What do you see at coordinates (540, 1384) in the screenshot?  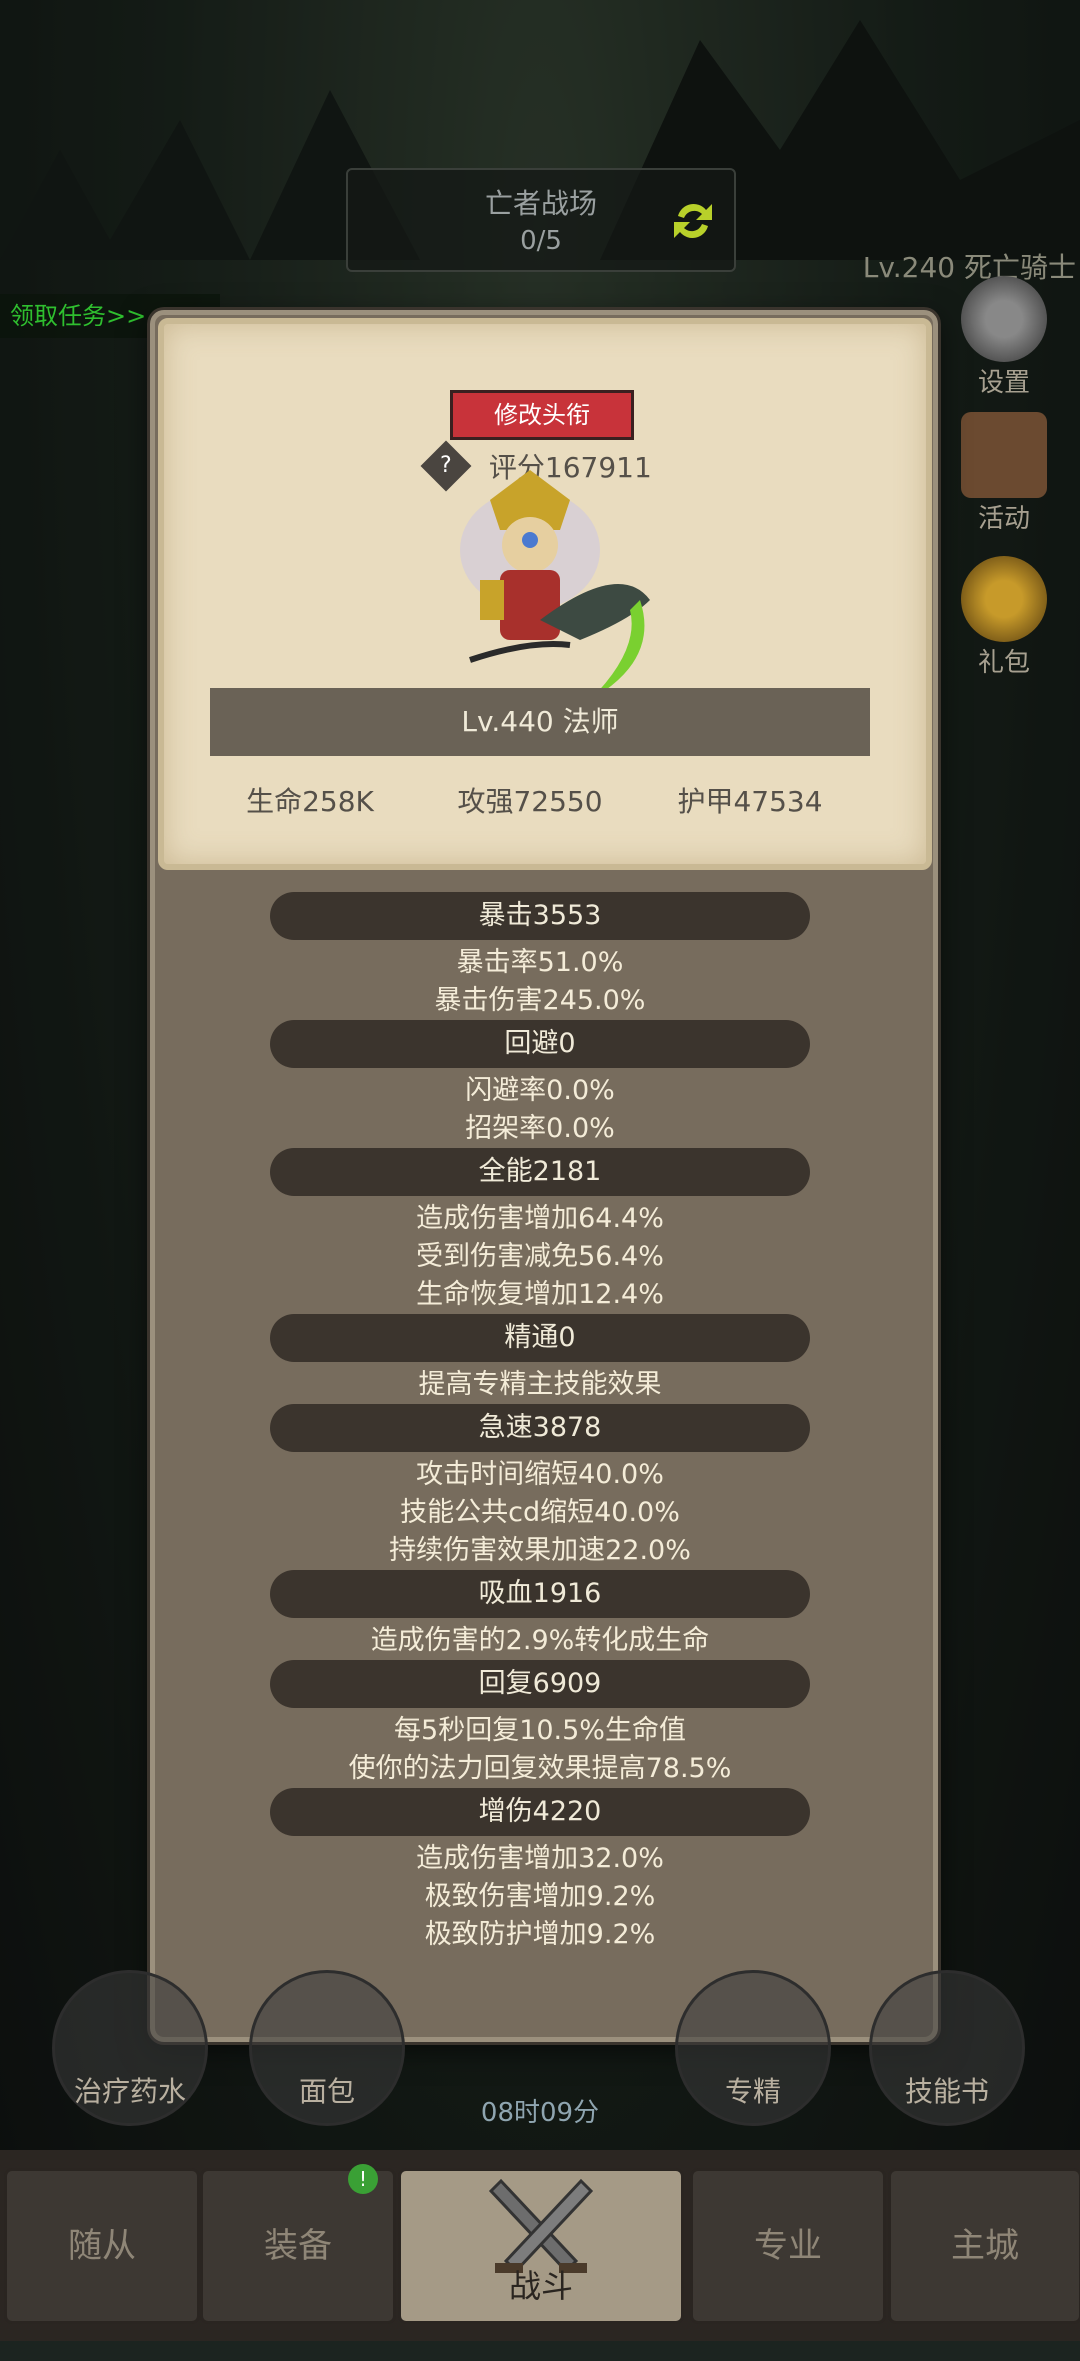 I see `mastery-desc: 提高专精主技能效果` at bounding box center [540, 1384].